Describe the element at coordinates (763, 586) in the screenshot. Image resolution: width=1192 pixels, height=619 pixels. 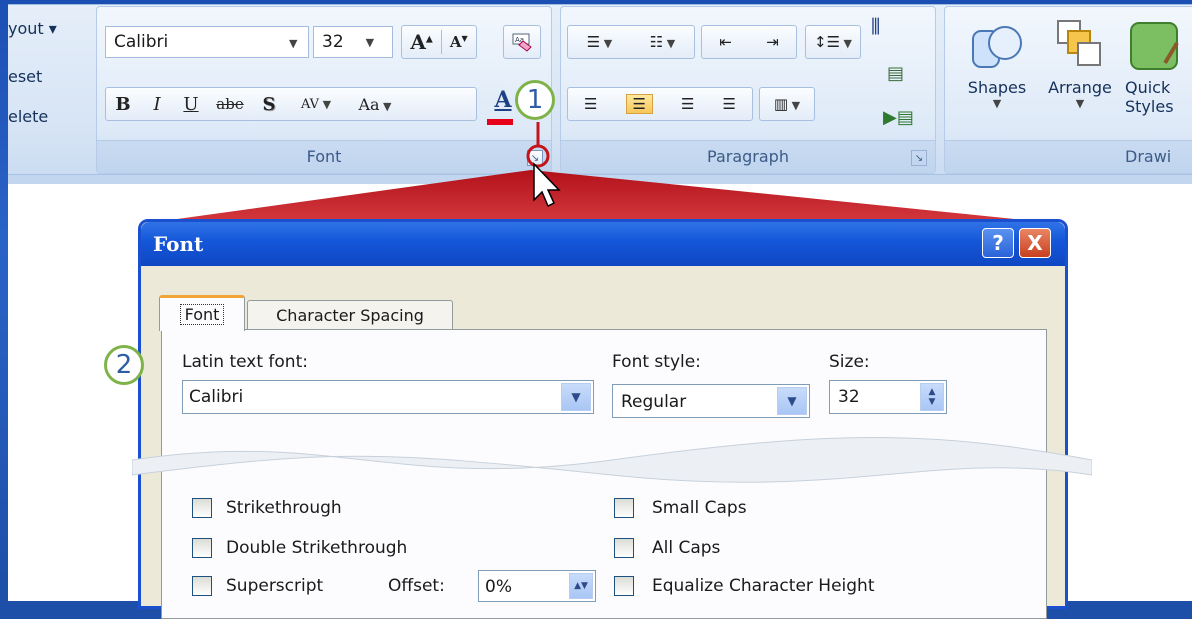
I see `equalize-height-label: Equalize Character Height` at that location.